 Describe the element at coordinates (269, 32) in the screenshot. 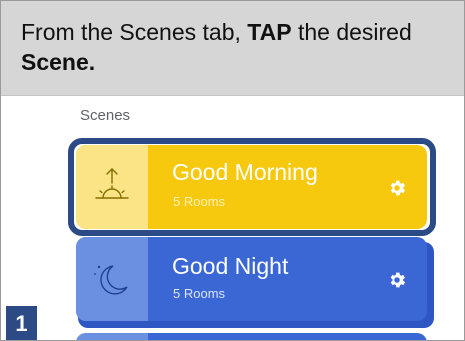

I see `instruction-emphasis-tap: TAP` at that location.